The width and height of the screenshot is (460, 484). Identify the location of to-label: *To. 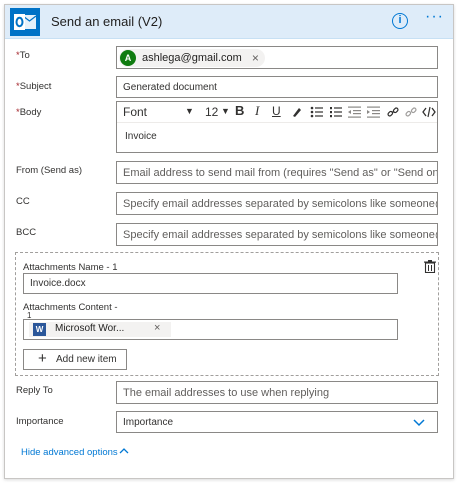
(23, 55).